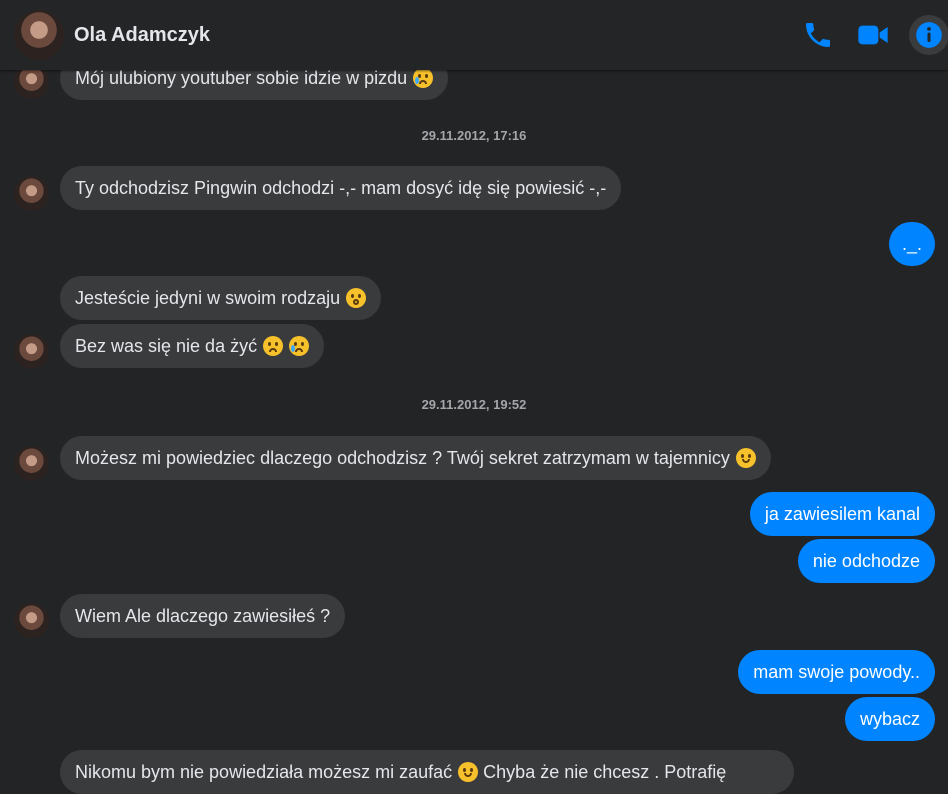 This screenshot has height=794, width=948. I want to click on frowning-emoji-icon, so click(273, 346).